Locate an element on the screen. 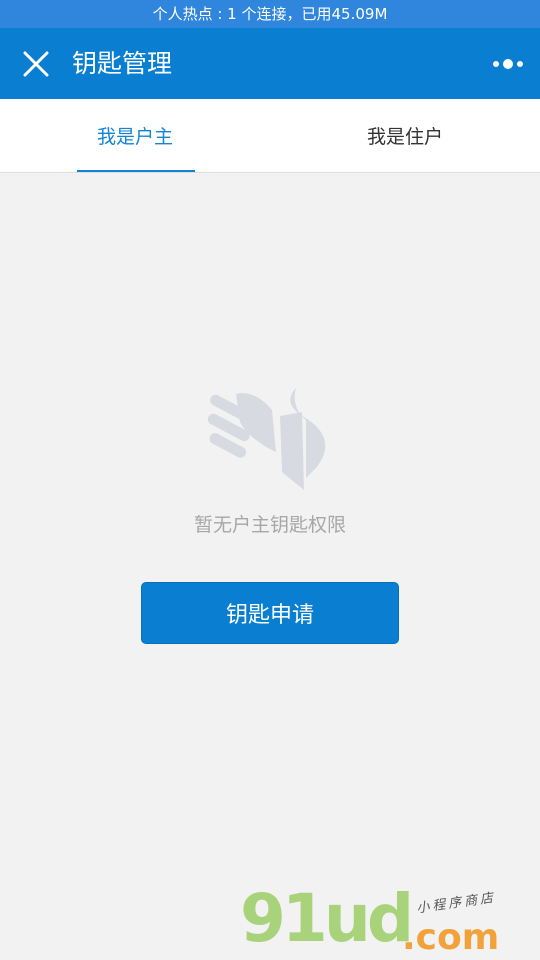 This screenshot has height=960, width=540. active-tab-indicator is located at coordinates (136, 171).